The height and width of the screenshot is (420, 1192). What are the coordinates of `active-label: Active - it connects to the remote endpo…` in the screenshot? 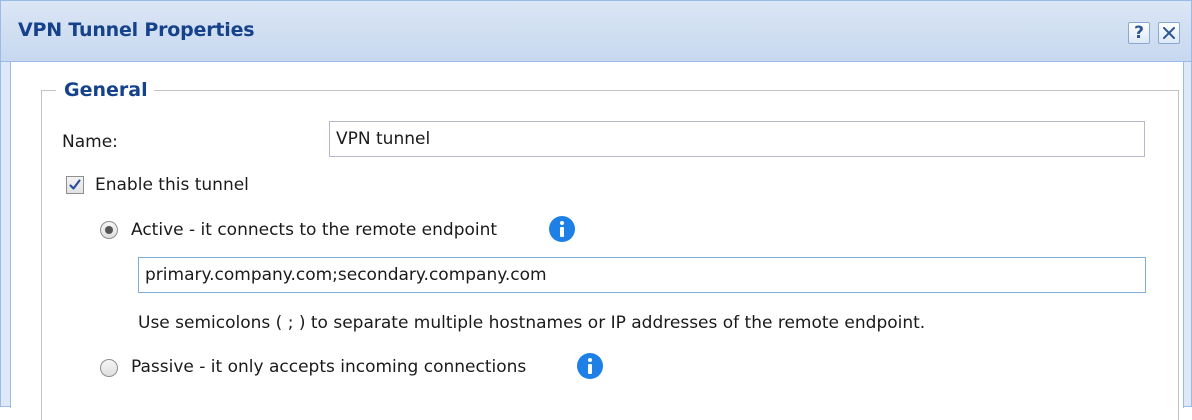 It's located at (314, 230).